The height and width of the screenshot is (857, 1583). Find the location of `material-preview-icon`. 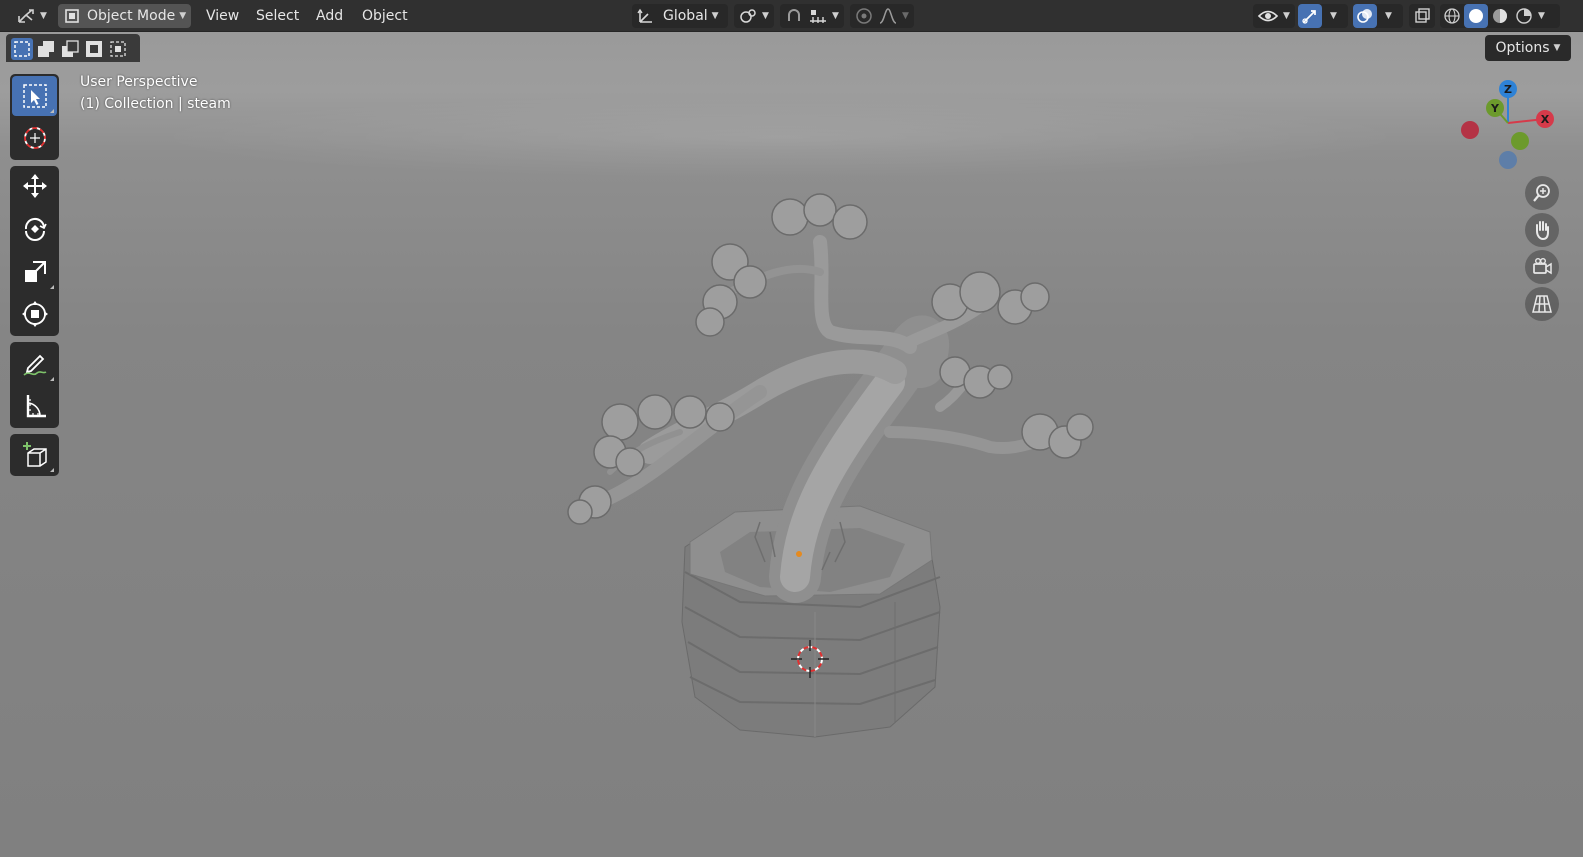

material-preview-icon is located at coordinates (1500, 16).